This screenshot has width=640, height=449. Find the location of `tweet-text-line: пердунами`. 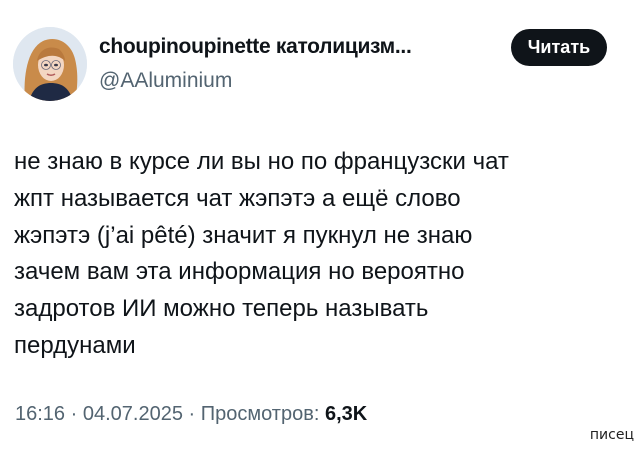

tweet-text-line: пердунами is located at coordinates (75, 345).